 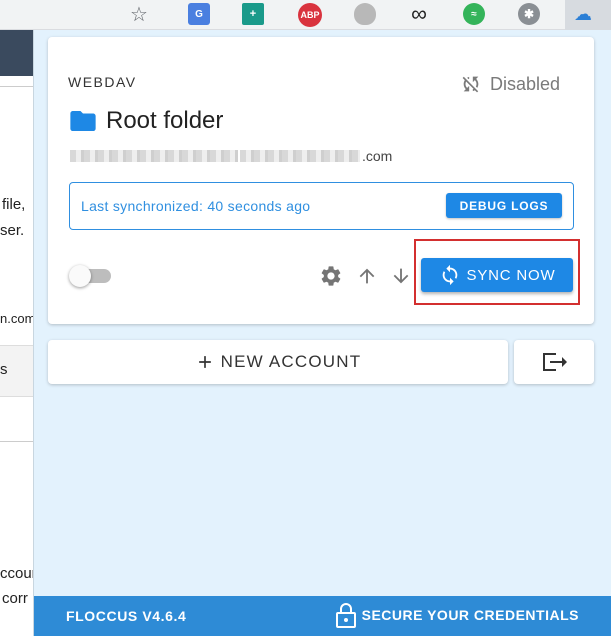 I want to click on folder-row: Root folder, so click(x=146, y=121).